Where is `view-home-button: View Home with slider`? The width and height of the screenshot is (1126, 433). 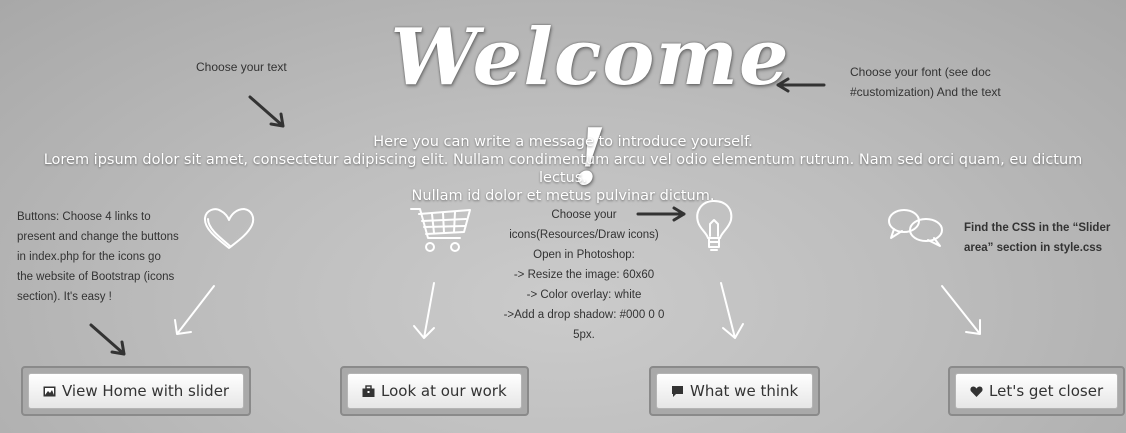 view-home-button: View Home with slider is located at coordinates (136, 391).